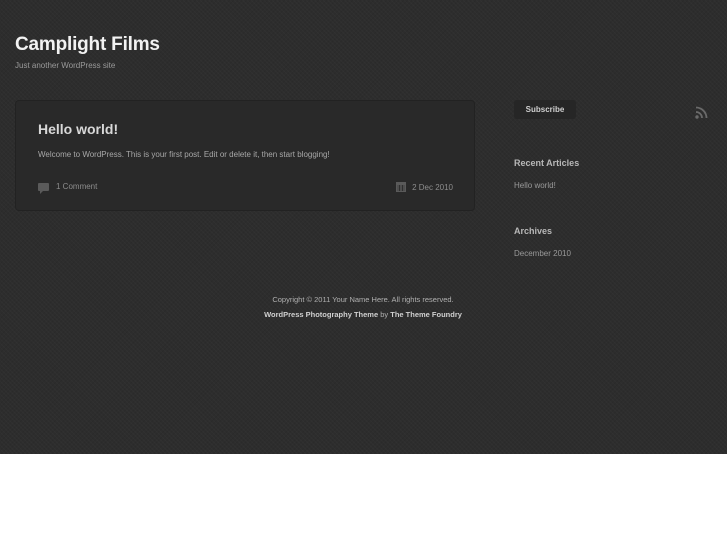  I want to click on subscribe-button: Subscribe, so click(545, 109).